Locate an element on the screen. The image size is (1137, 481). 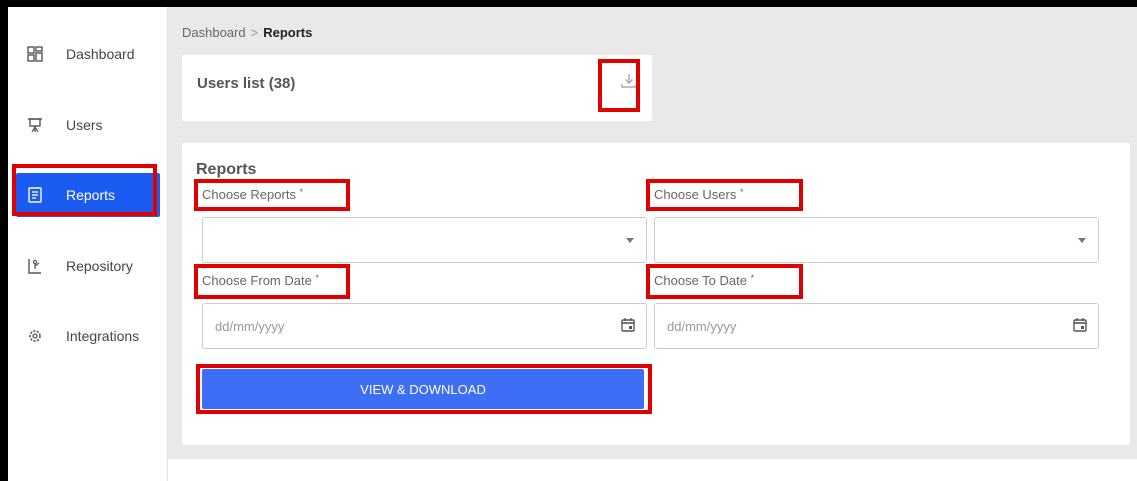
repository-icon is located at coordinates (35, 266).